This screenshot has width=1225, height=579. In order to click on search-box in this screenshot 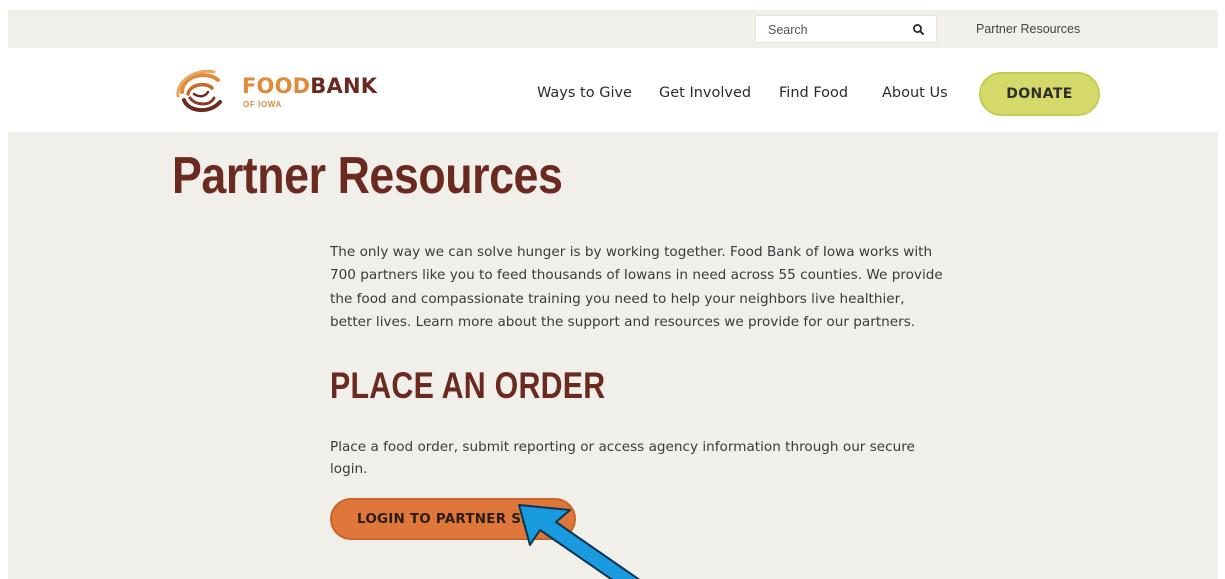, I will do `click(846, 29)`.